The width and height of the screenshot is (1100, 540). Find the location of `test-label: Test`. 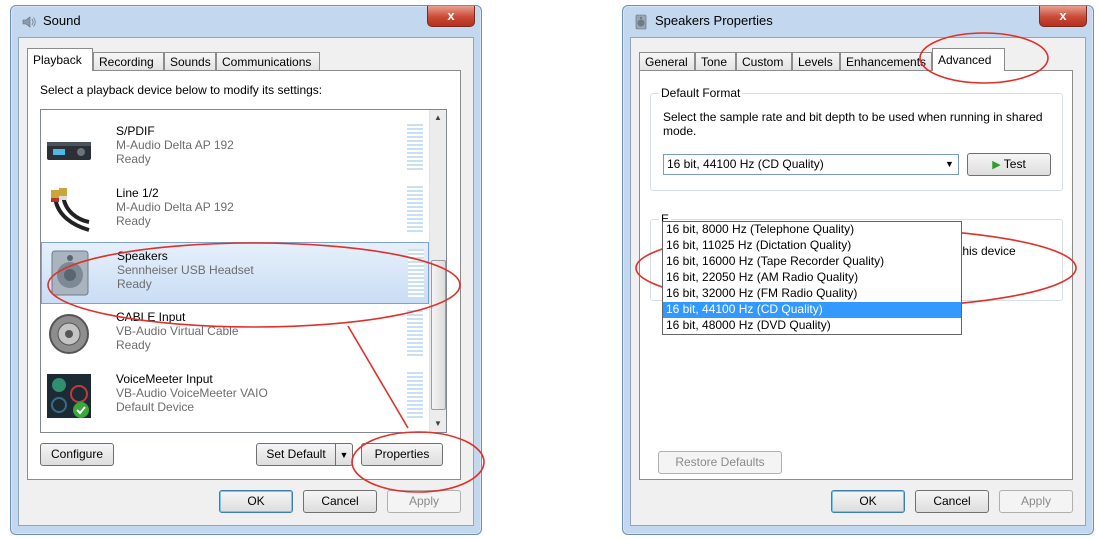

test-label: Test is located at coordinates (1014, 164).